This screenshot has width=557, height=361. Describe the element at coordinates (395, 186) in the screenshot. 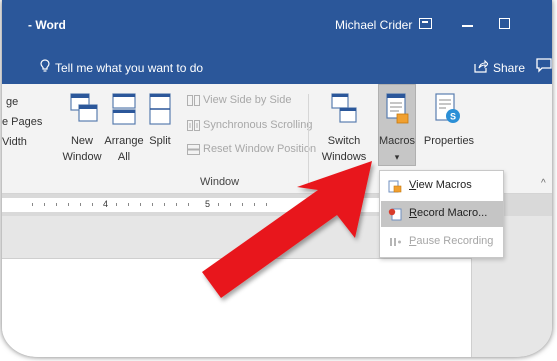

I see `view-macros-icon` at that location.